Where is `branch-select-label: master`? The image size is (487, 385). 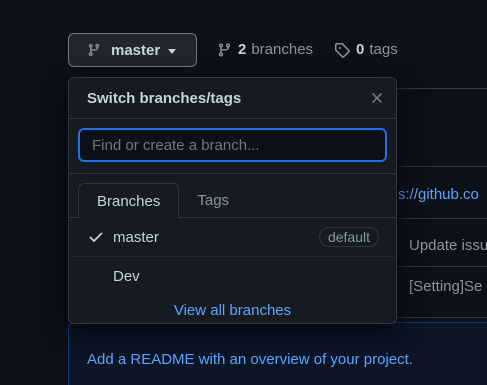 branch-select-label: master is located at coordinates (136, 50).